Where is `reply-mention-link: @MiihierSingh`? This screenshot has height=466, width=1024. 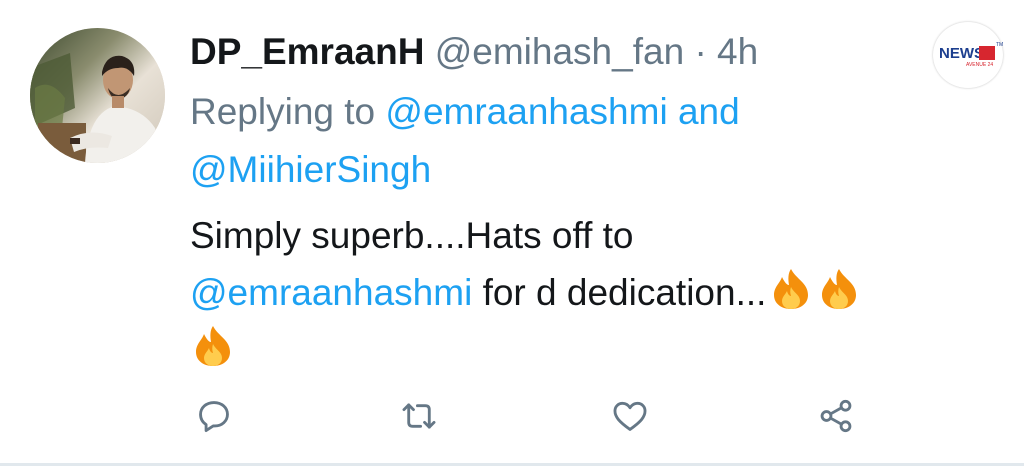 reply-mention-link: @MiihierSingh is located at coordinates (310, 169).